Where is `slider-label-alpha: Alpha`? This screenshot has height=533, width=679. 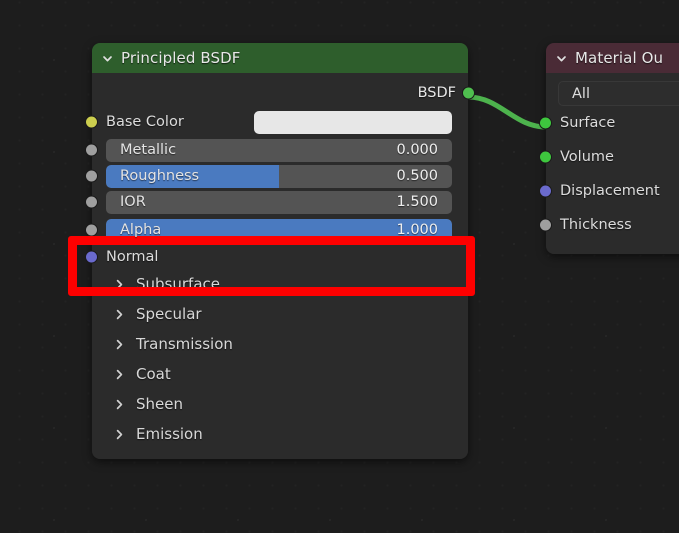
slider-label-alpha: Alpha is located at coordinates (141, 230).